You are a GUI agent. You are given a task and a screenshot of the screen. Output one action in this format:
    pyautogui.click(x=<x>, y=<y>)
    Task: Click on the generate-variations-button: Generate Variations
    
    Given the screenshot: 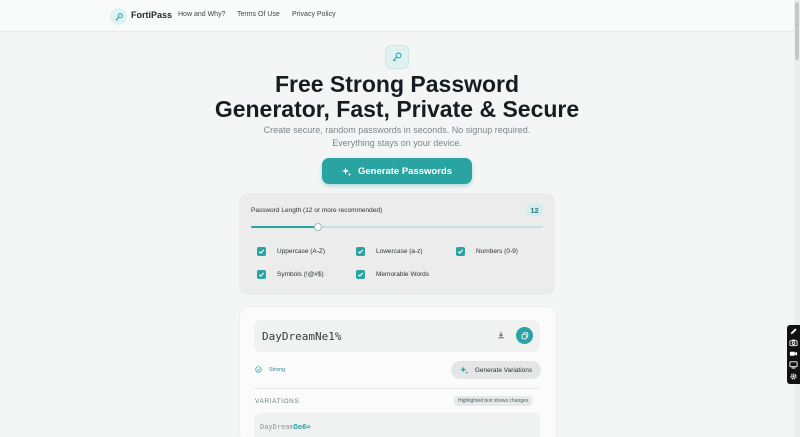 What is the action you would take?
    pyautogui.click(x=496, y=370)
    